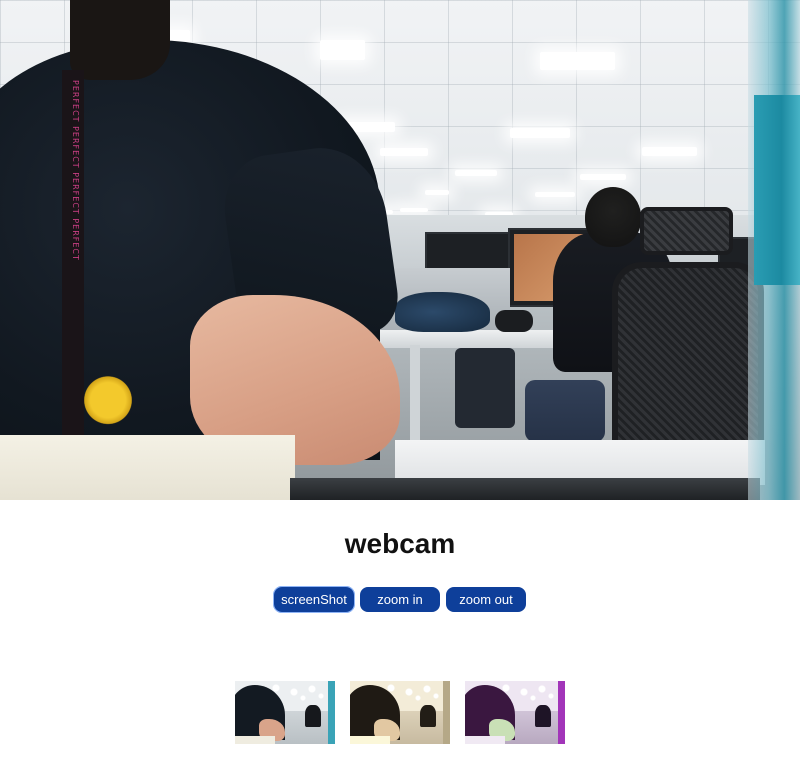 This screenshot has height=759, width=800. Describe the element at coordinates (75, 170) in the screenshot. I see `lanyard-text: PERFECT PERFECT PERFECT PERFECT` at that location.